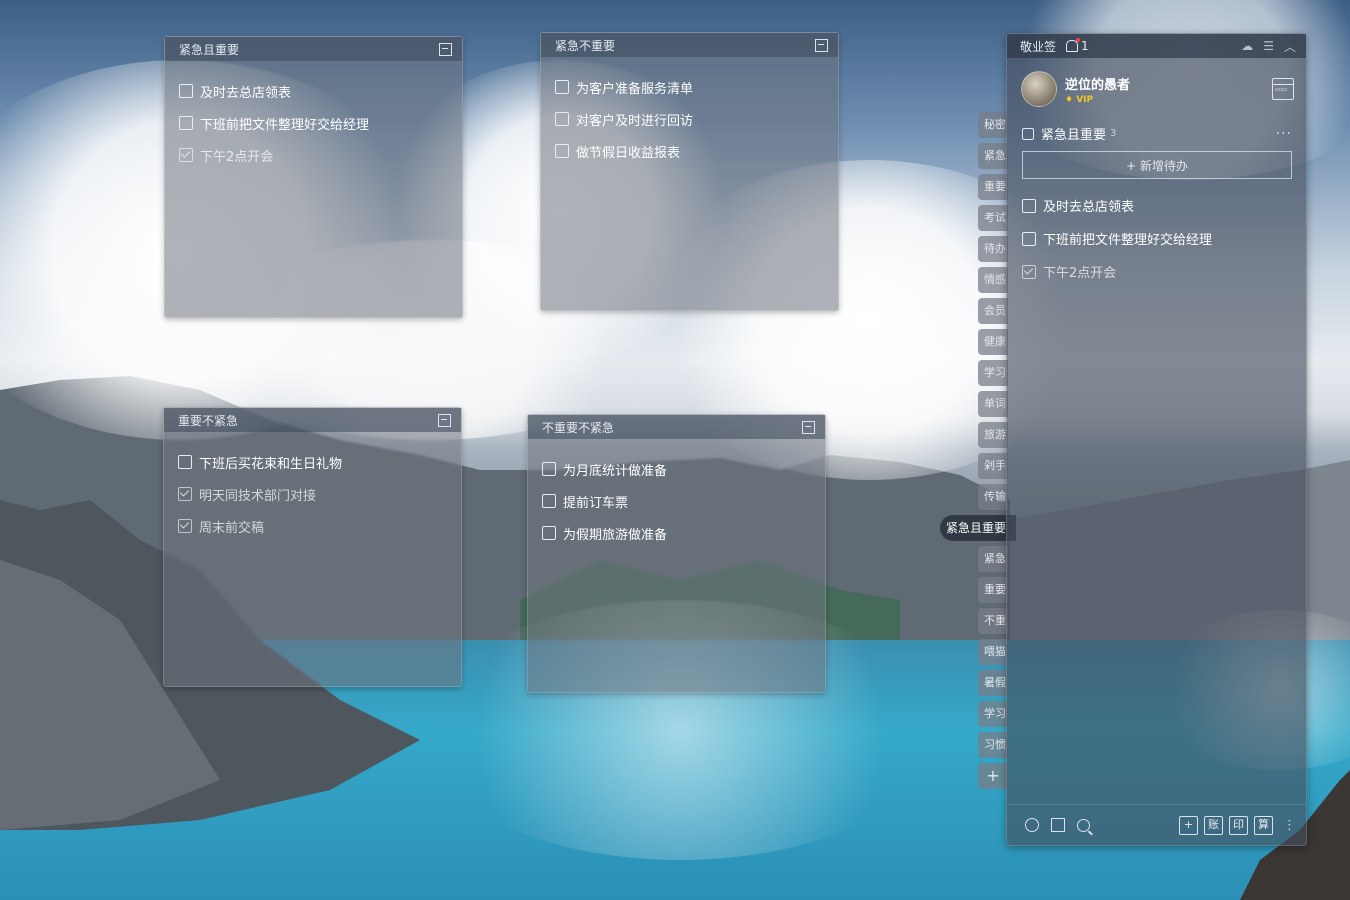  I want to click on category-tab: 不重, so click(993, 621).